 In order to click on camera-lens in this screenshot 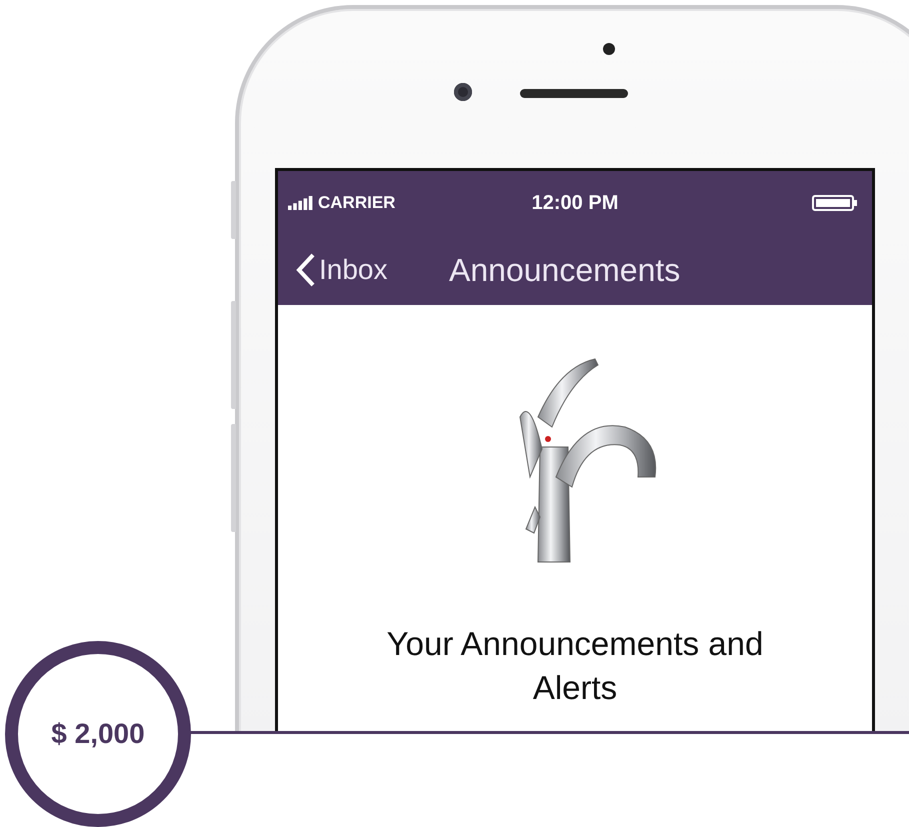, I will do `click(463, 92)`.